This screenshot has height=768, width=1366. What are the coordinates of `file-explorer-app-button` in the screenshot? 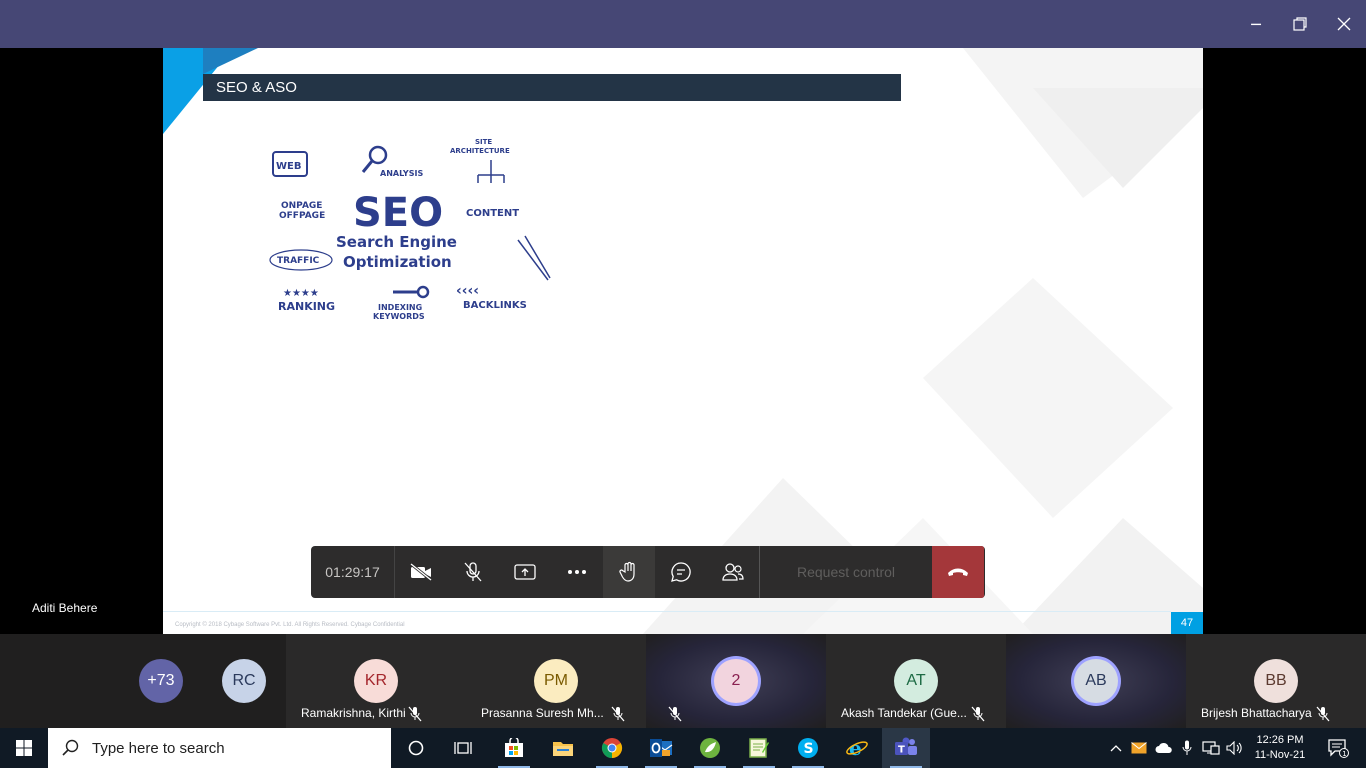 It's located at (563, 748).